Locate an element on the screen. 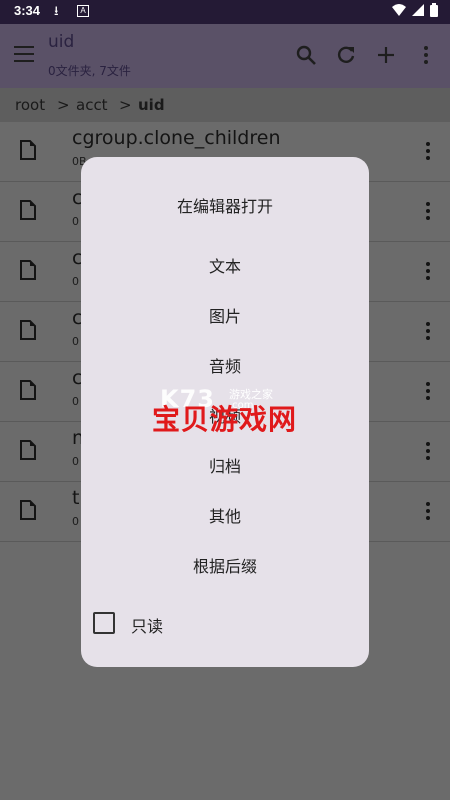 Image resolution: width=450 pixels, height=800 pixels. option-text: 文本 is located at coordinates (225, 265).